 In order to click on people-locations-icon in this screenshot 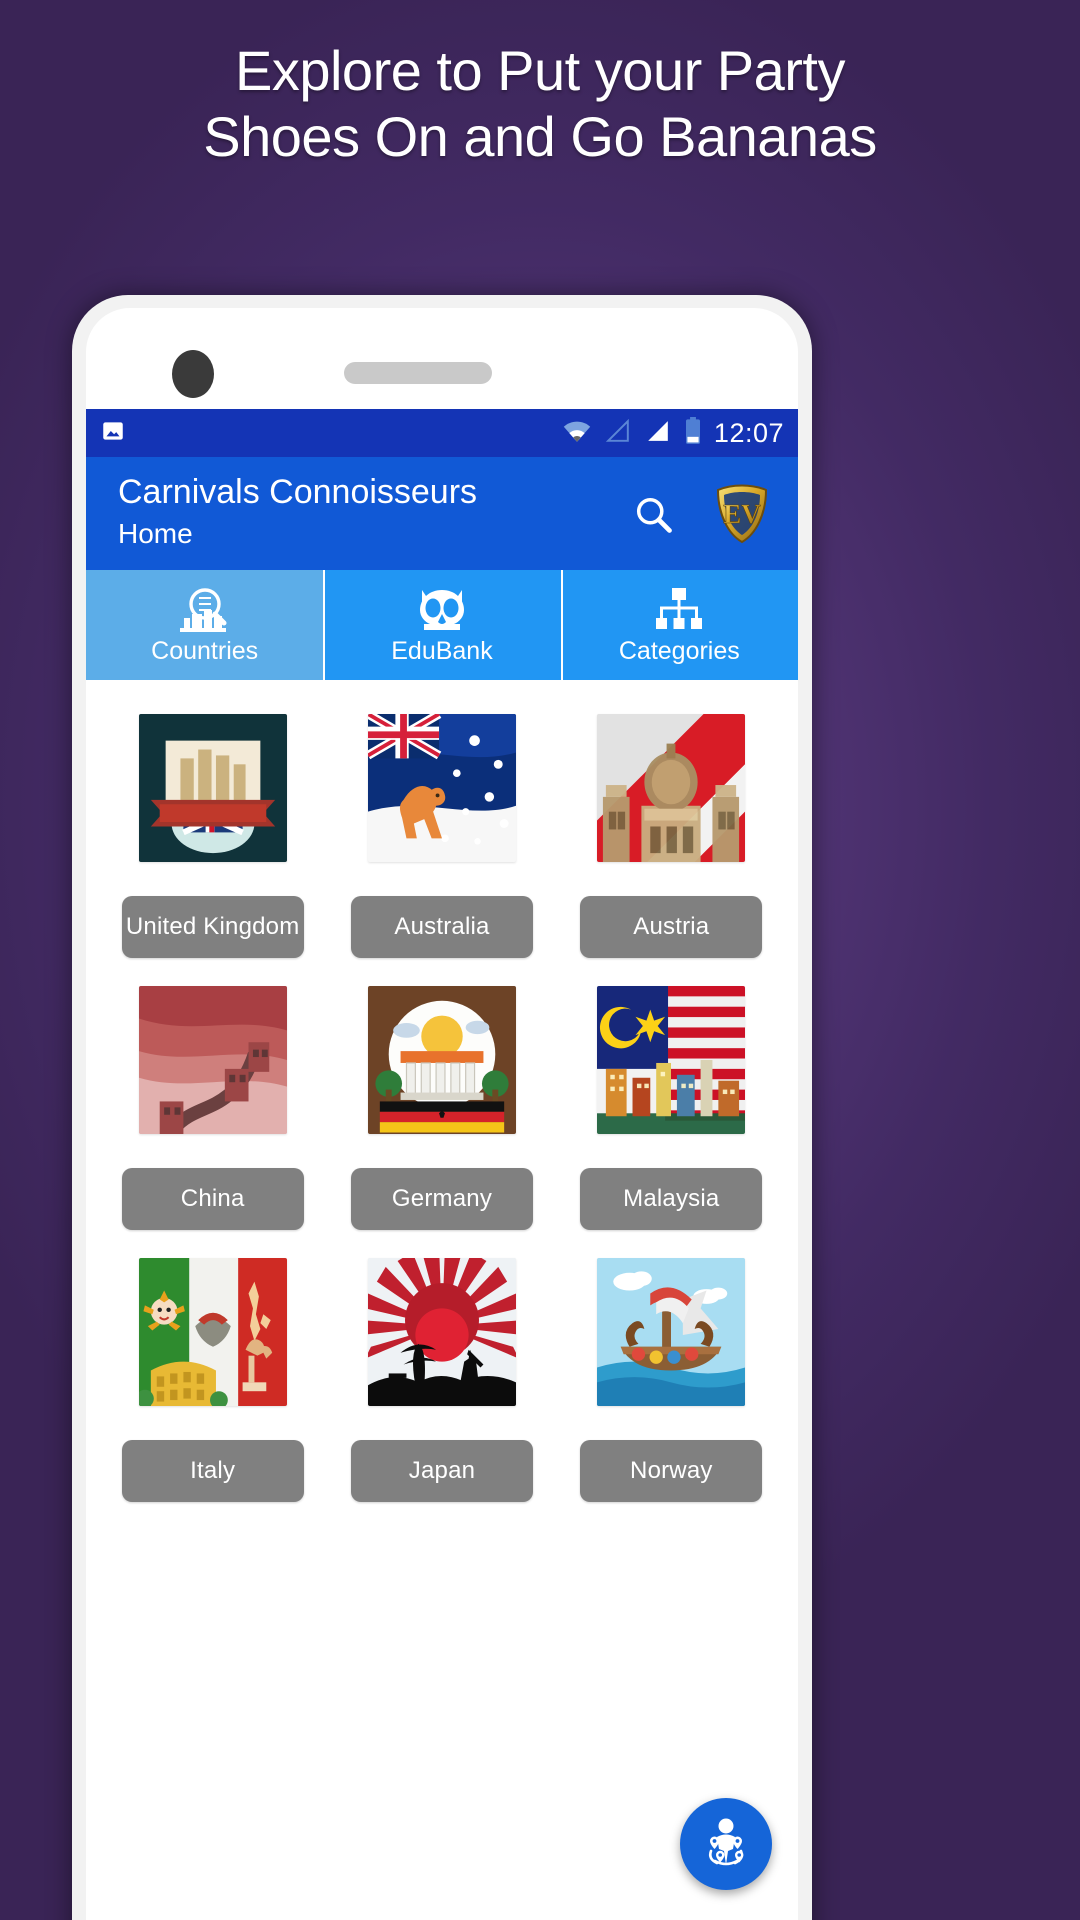, I will do `click(726, 1844)`.